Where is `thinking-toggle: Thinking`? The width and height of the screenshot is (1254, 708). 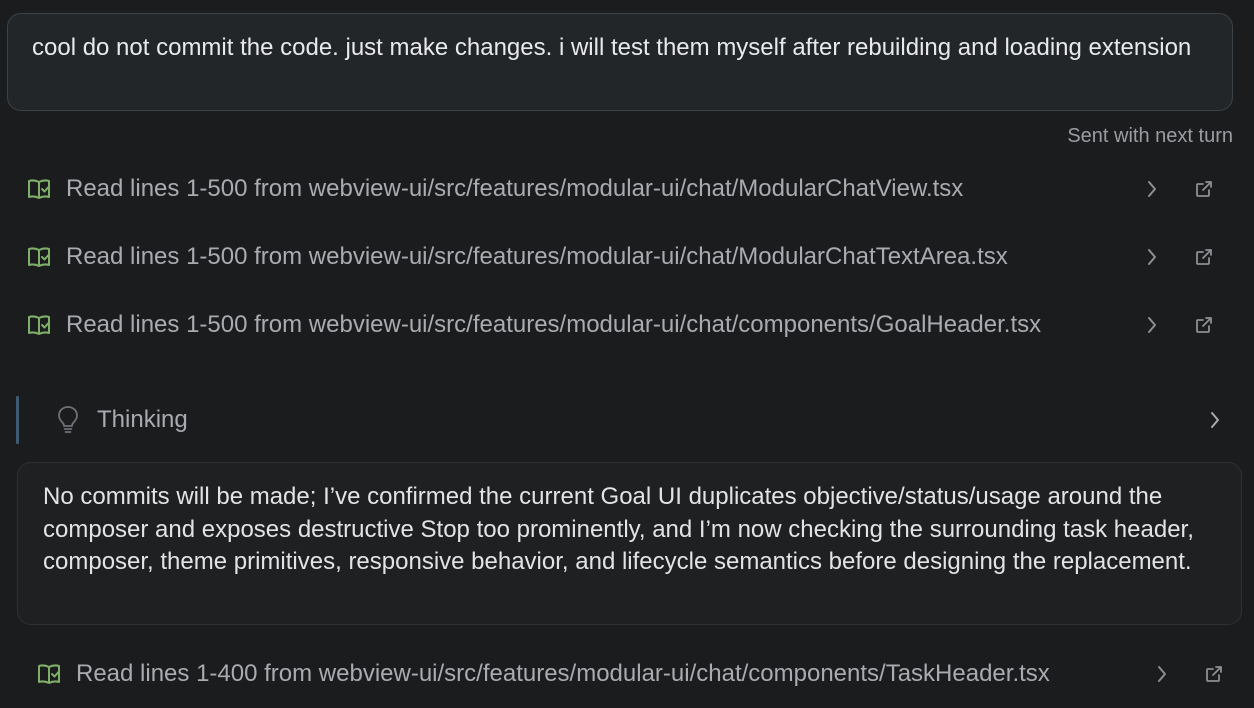
thinking-toggle: Thinking is located at coordinates (625, 420).